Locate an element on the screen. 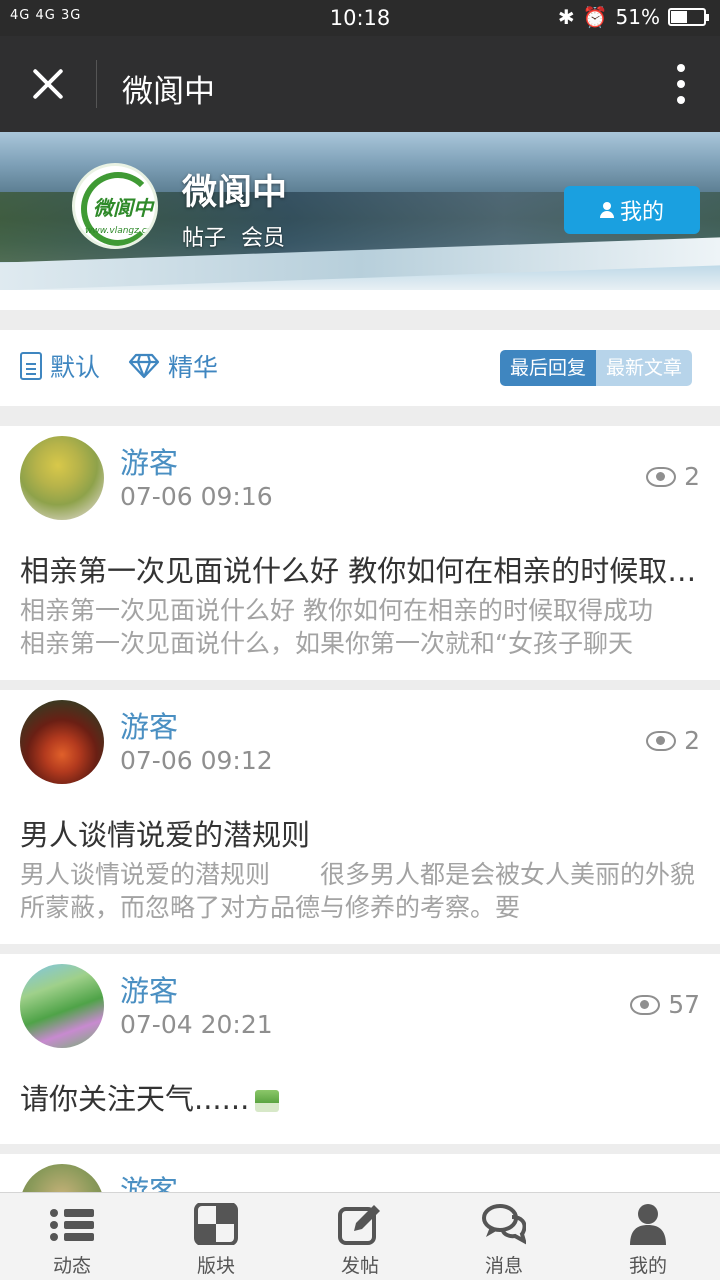  bottom-tab-bar: 动态 版块 发帖 消息 我的 is located at coordinates (360, 1236).